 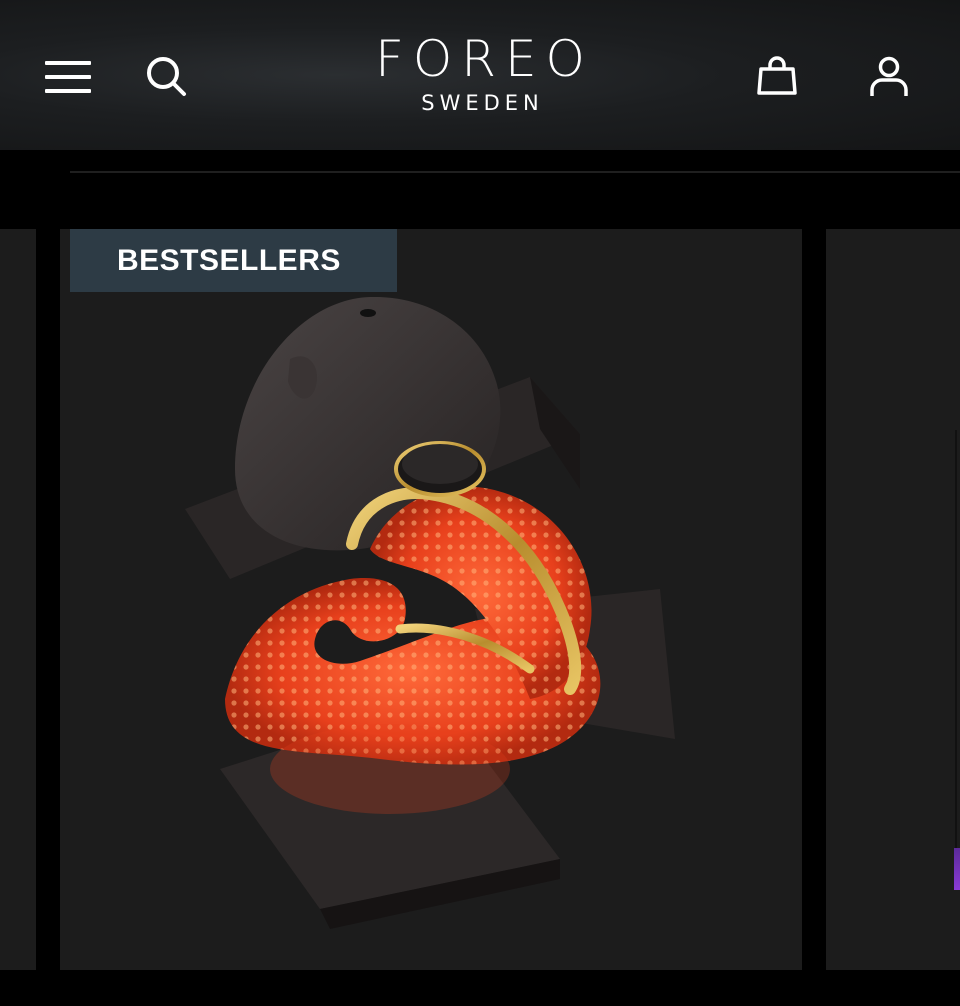 I want to click on brand-name: FOREO, so click(x=484, y=59).